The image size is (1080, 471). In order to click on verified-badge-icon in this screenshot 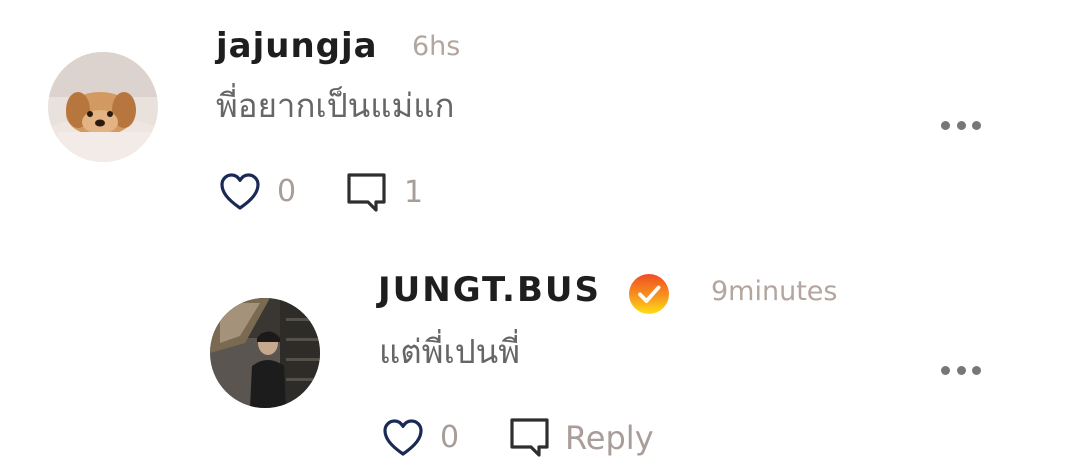, I will do `click(649, 296)`.